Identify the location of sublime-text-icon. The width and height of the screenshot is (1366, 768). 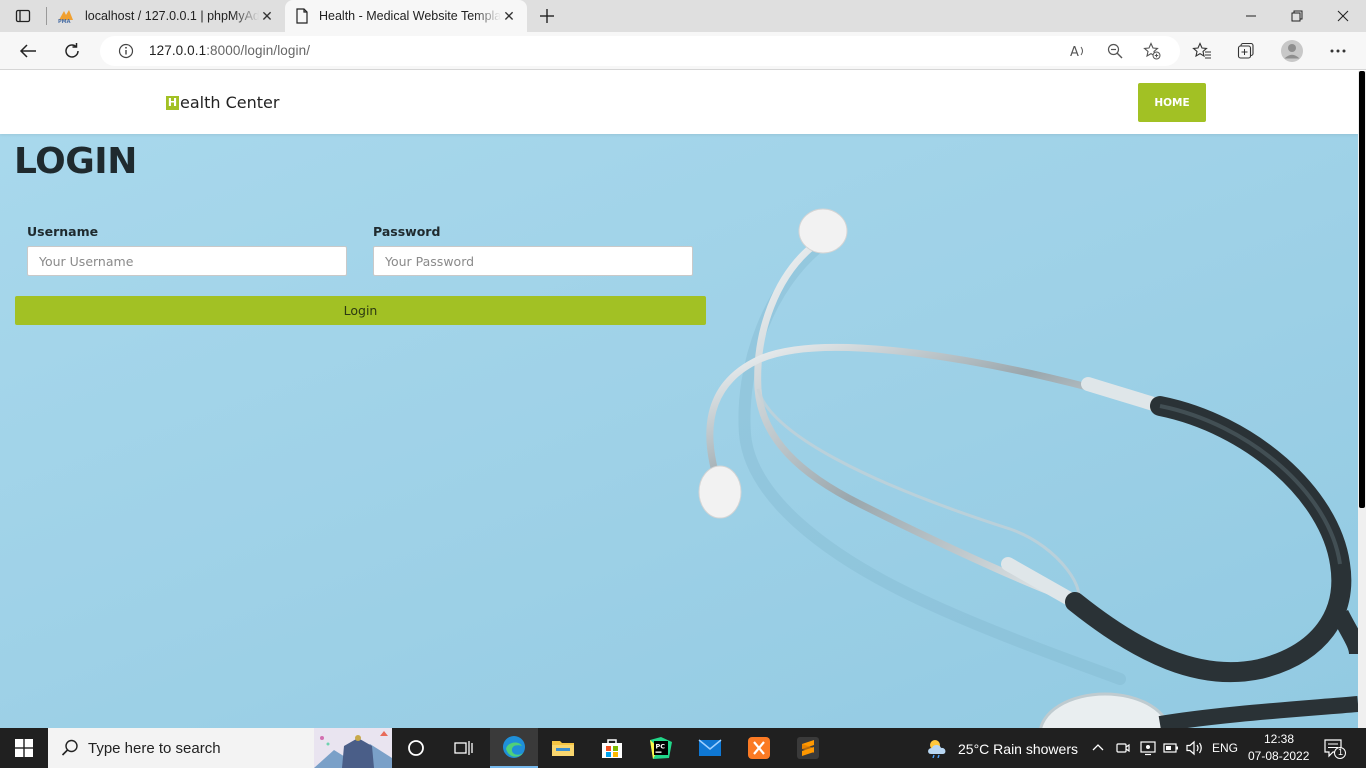
(808, 748).